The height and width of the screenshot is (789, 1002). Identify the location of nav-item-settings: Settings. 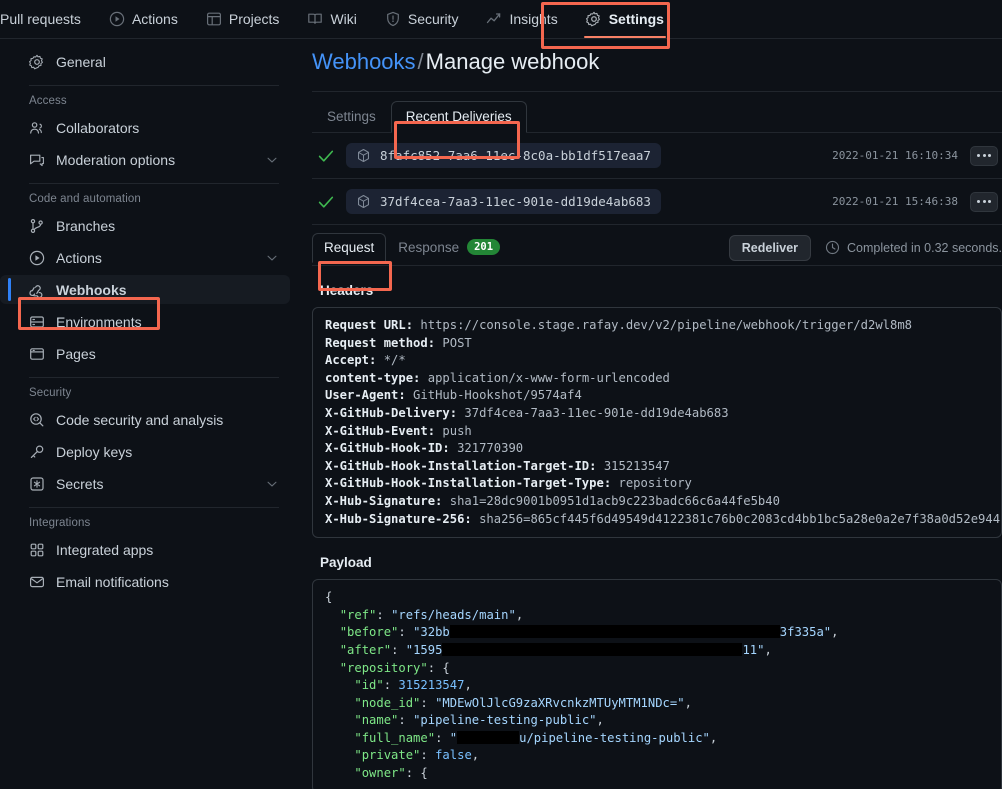
(625, 19).